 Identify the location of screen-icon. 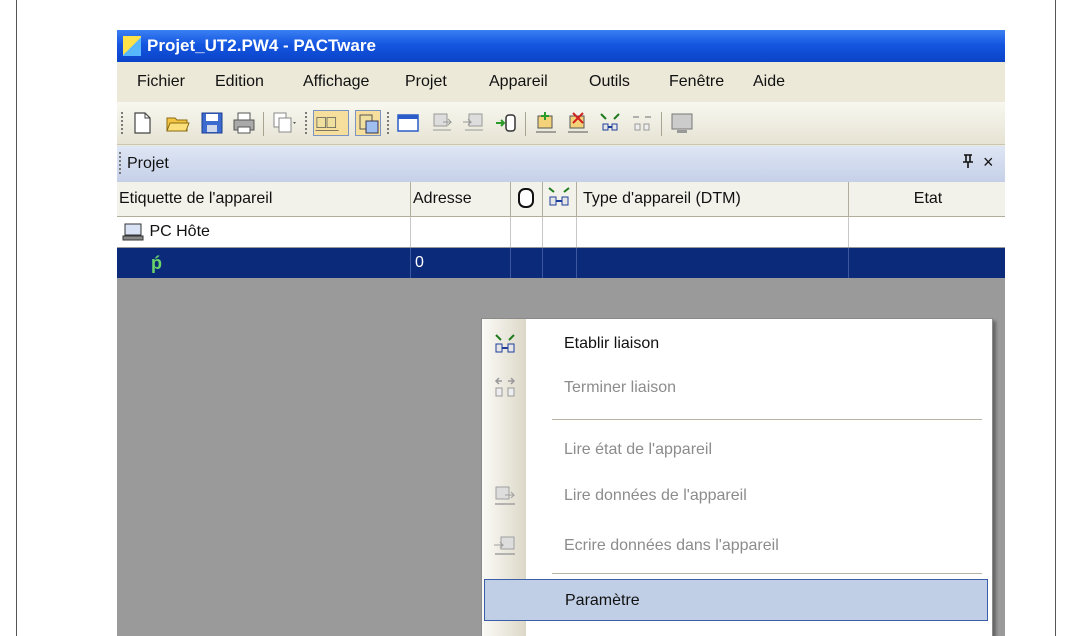
(682, 123).